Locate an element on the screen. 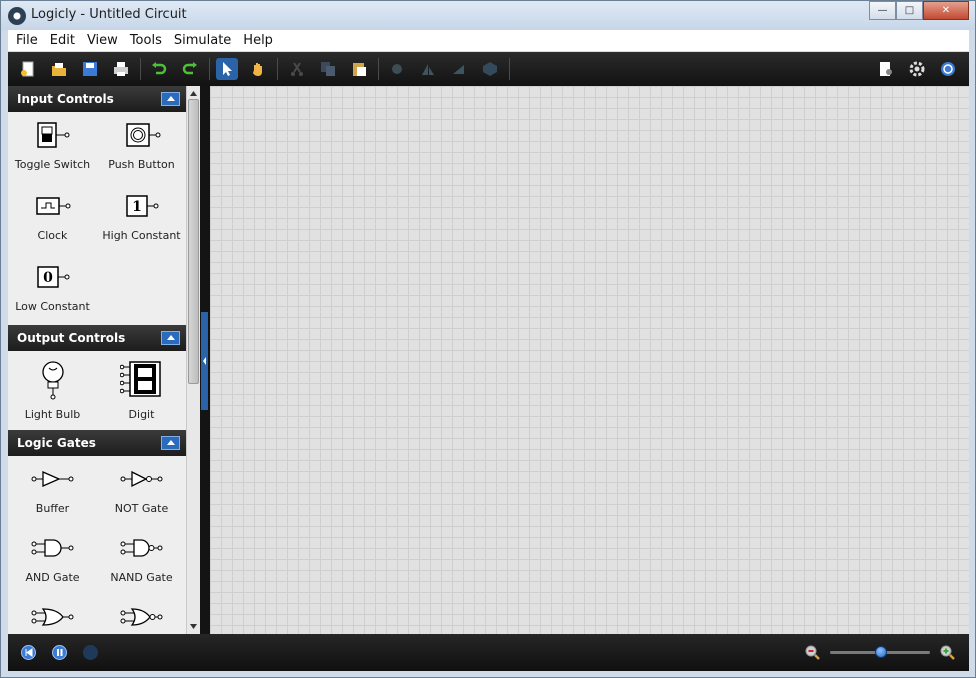 Image resolution: width=976 pixels, height=678 pixels. nand-gate-icon is located at coordinates (141, 548).